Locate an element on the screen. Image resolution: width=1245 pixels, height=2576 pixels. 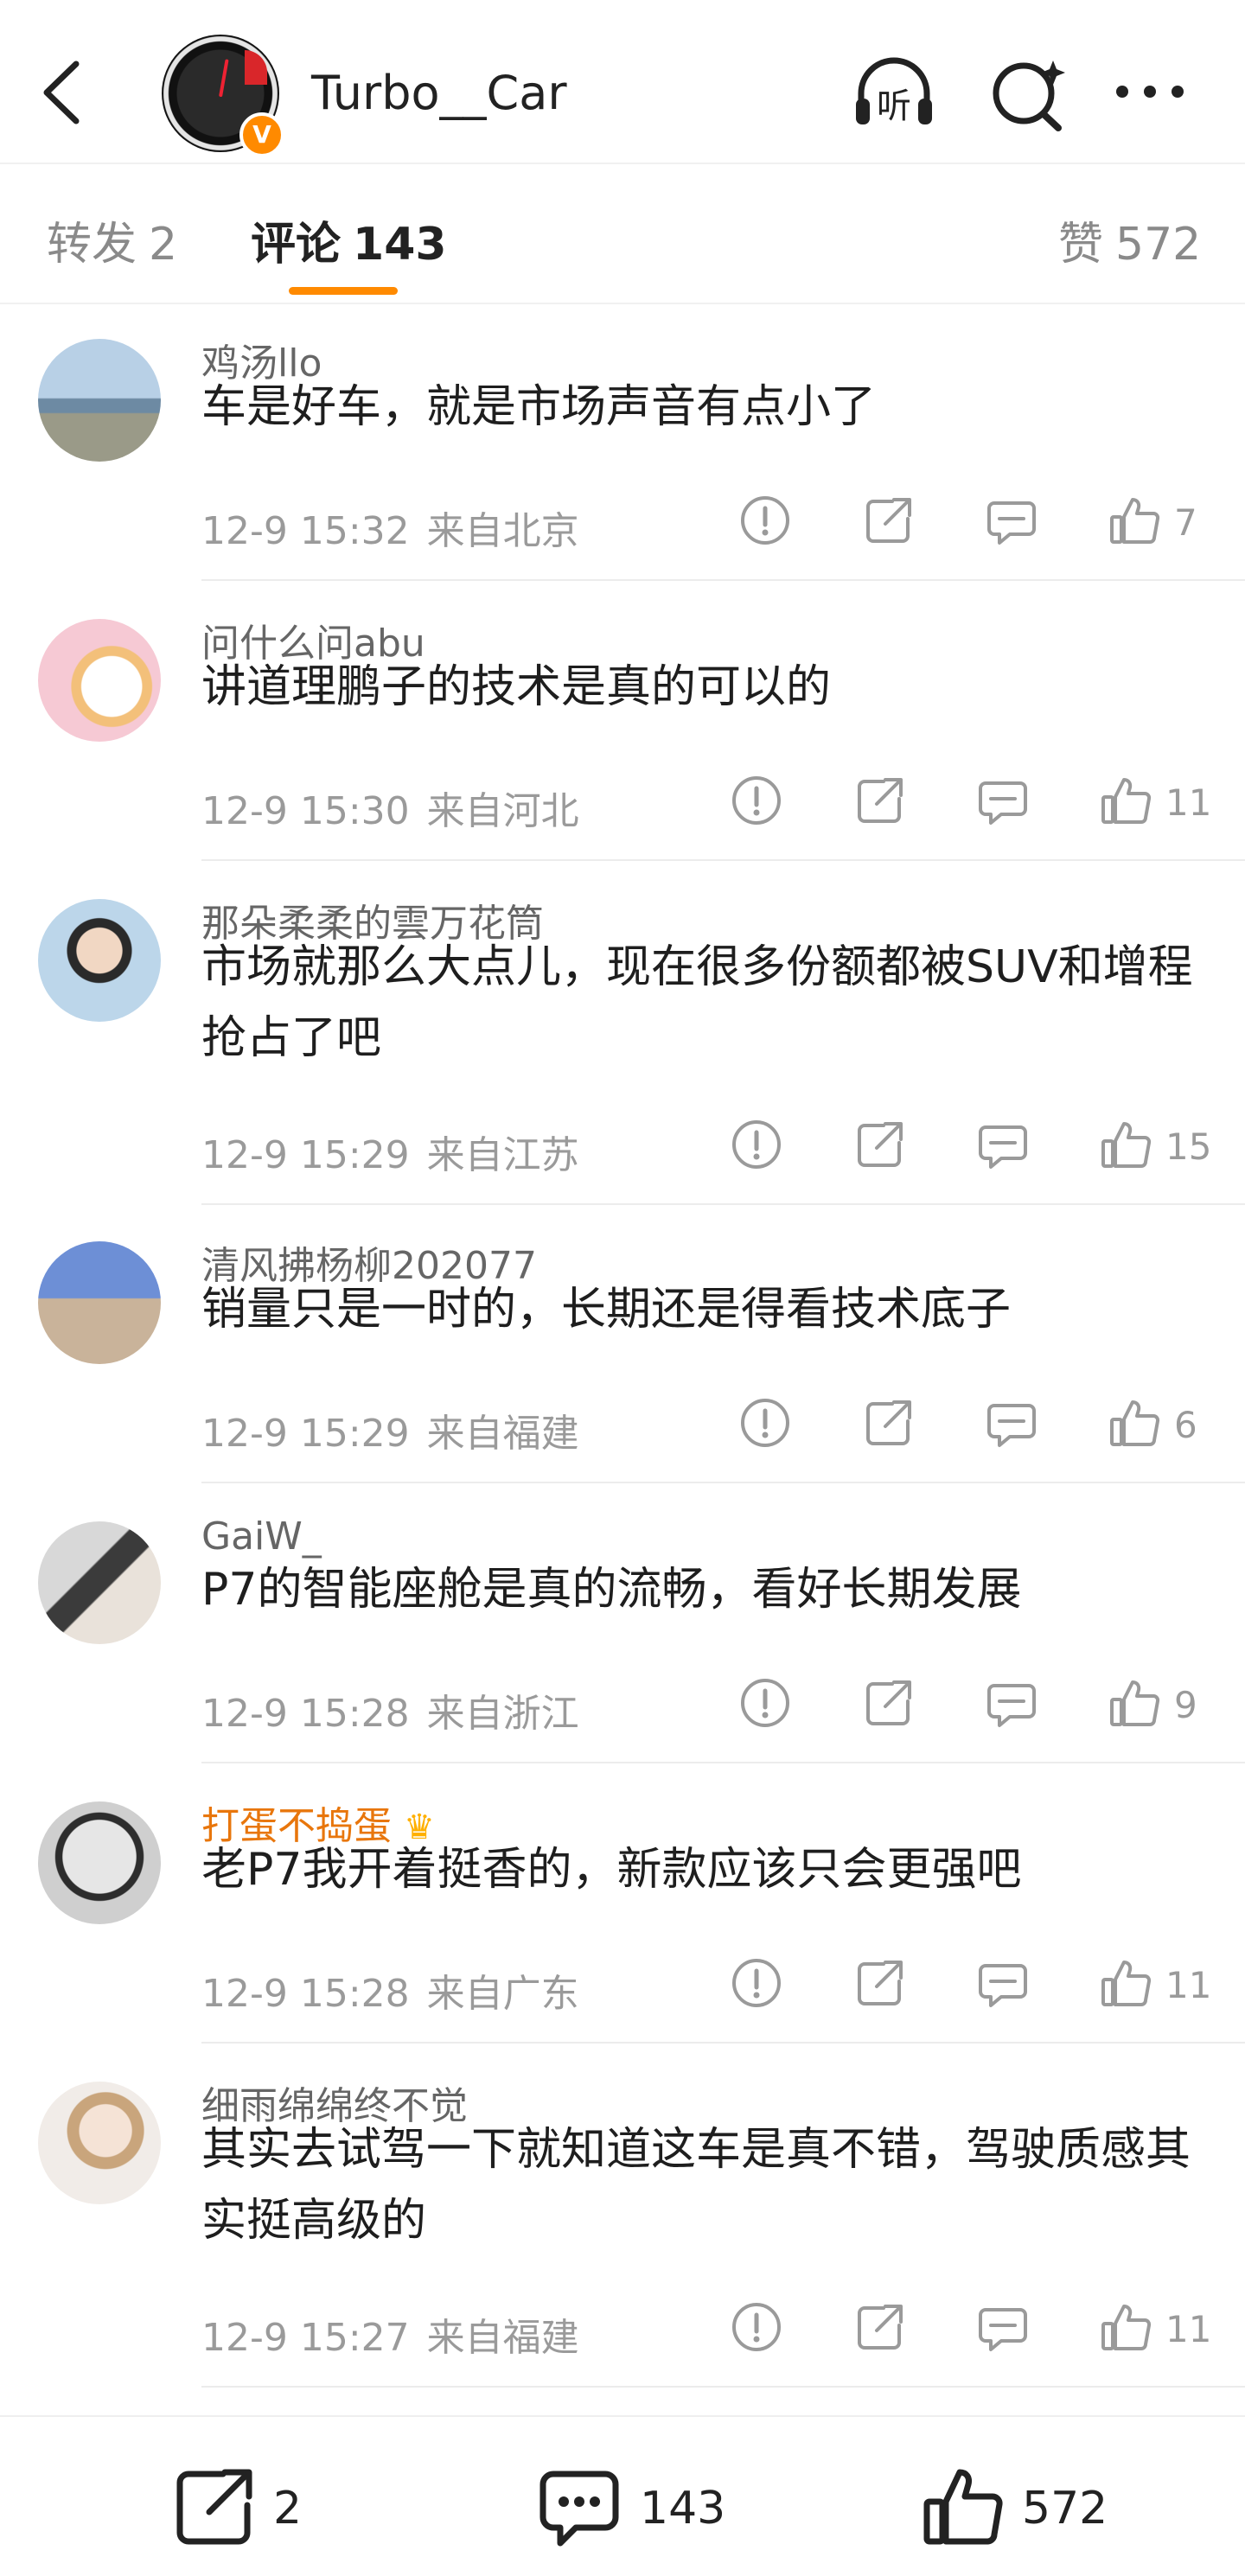
comment-like-count: 6 is located at coordinates (1185, 1425).